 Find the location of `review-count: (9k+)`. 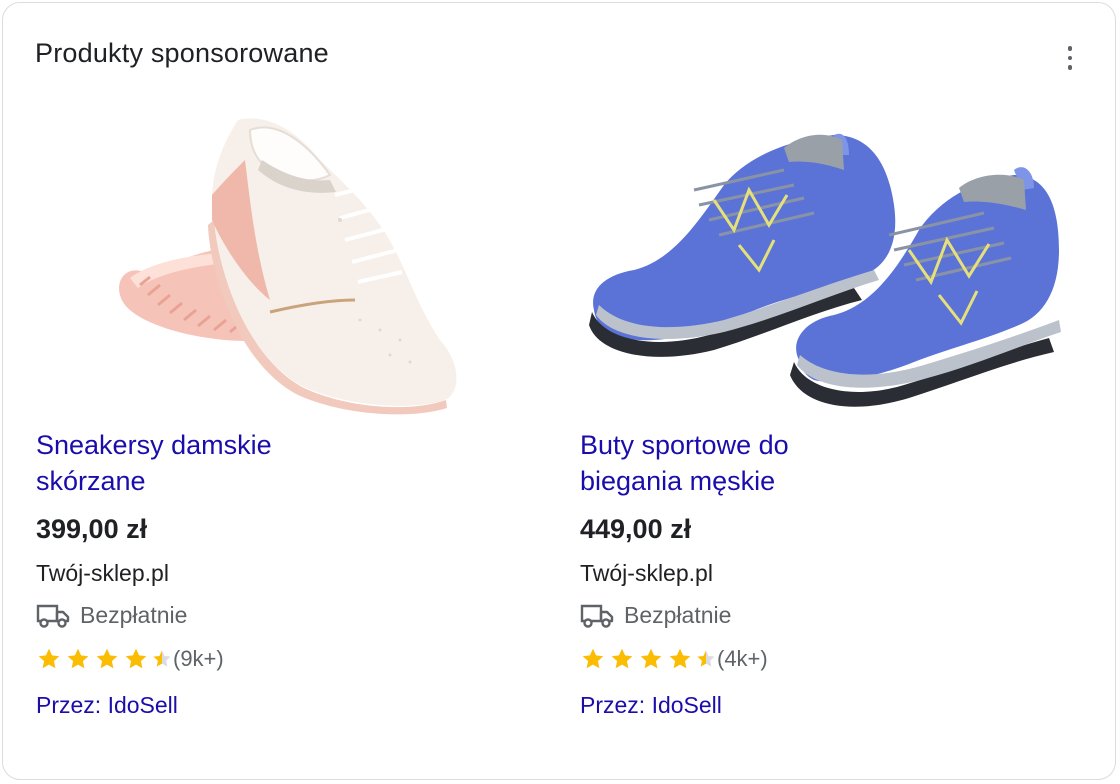

review-count: (9k+) is located at coordinates (198, 658).